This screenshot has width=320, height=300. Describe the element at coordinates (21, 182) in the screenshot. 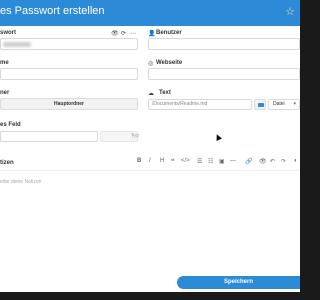

I see `notes-placeholder: eibe deine Notizen` at that location.